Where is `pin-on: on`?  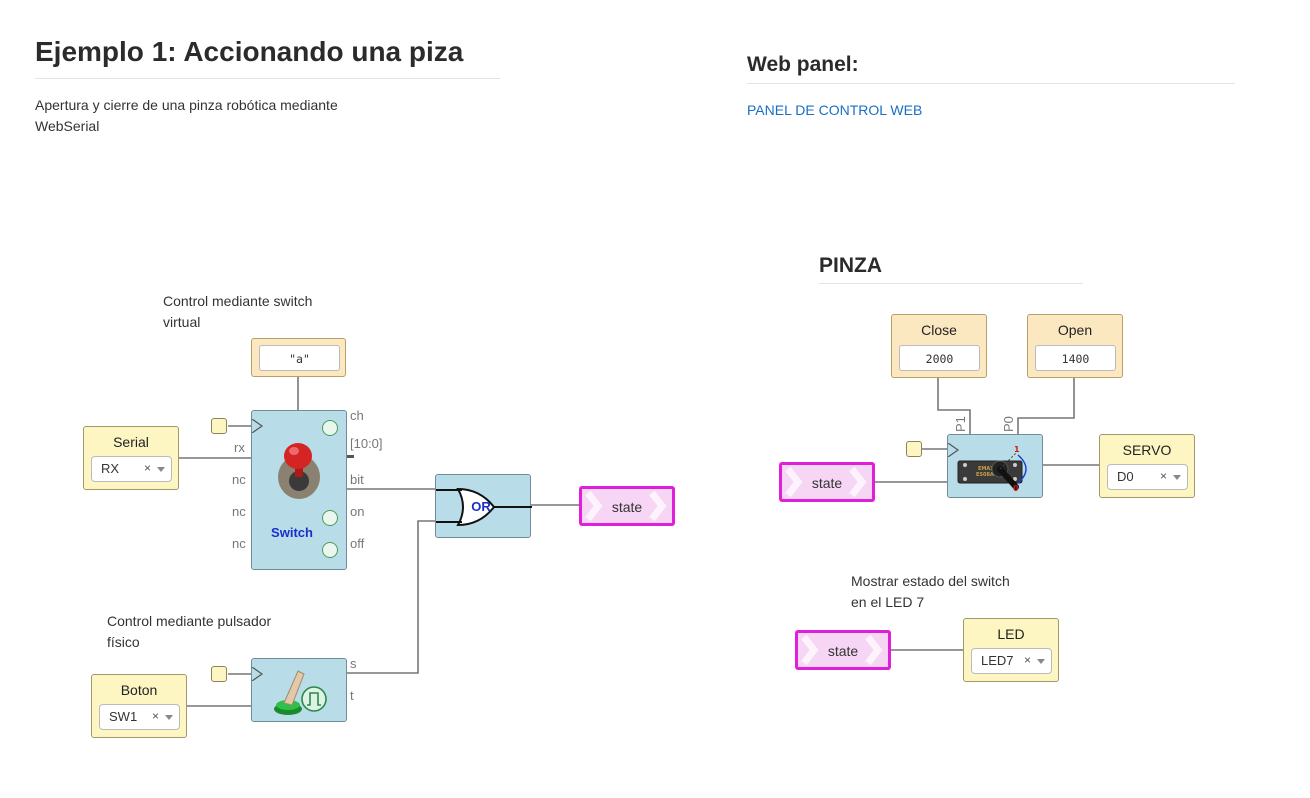
pin-on: on is located at coordinates (357, 511).